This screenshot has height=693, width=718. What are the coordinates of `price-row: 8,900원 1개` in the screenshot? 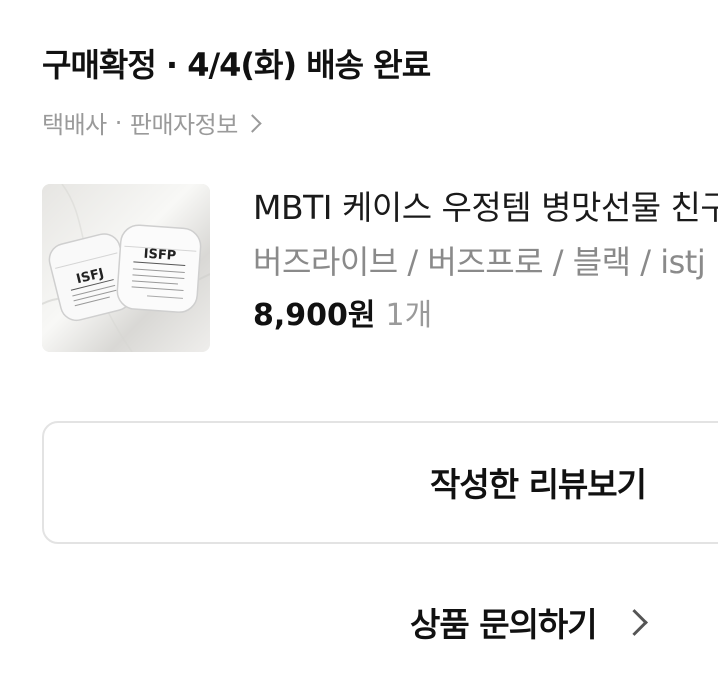 It's located at (485, 316).